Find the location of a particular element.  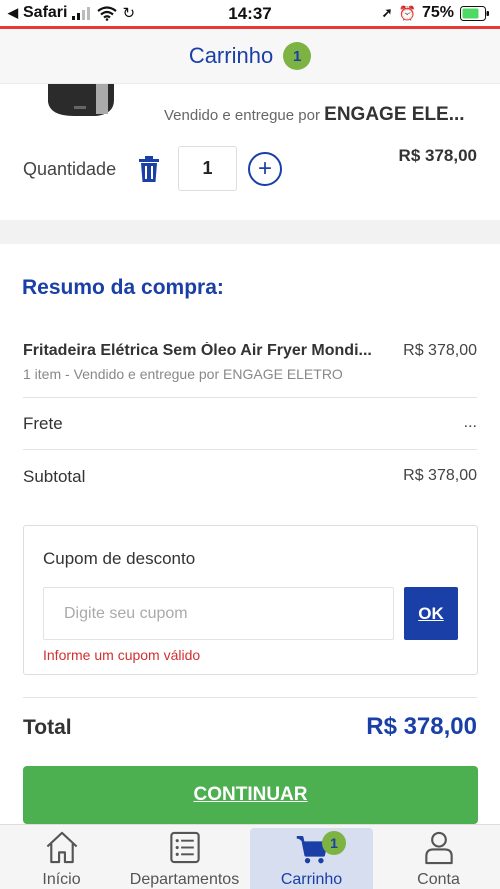

nav-item-carrinho: 1 Carrinho is located at coordinates (311, 858).